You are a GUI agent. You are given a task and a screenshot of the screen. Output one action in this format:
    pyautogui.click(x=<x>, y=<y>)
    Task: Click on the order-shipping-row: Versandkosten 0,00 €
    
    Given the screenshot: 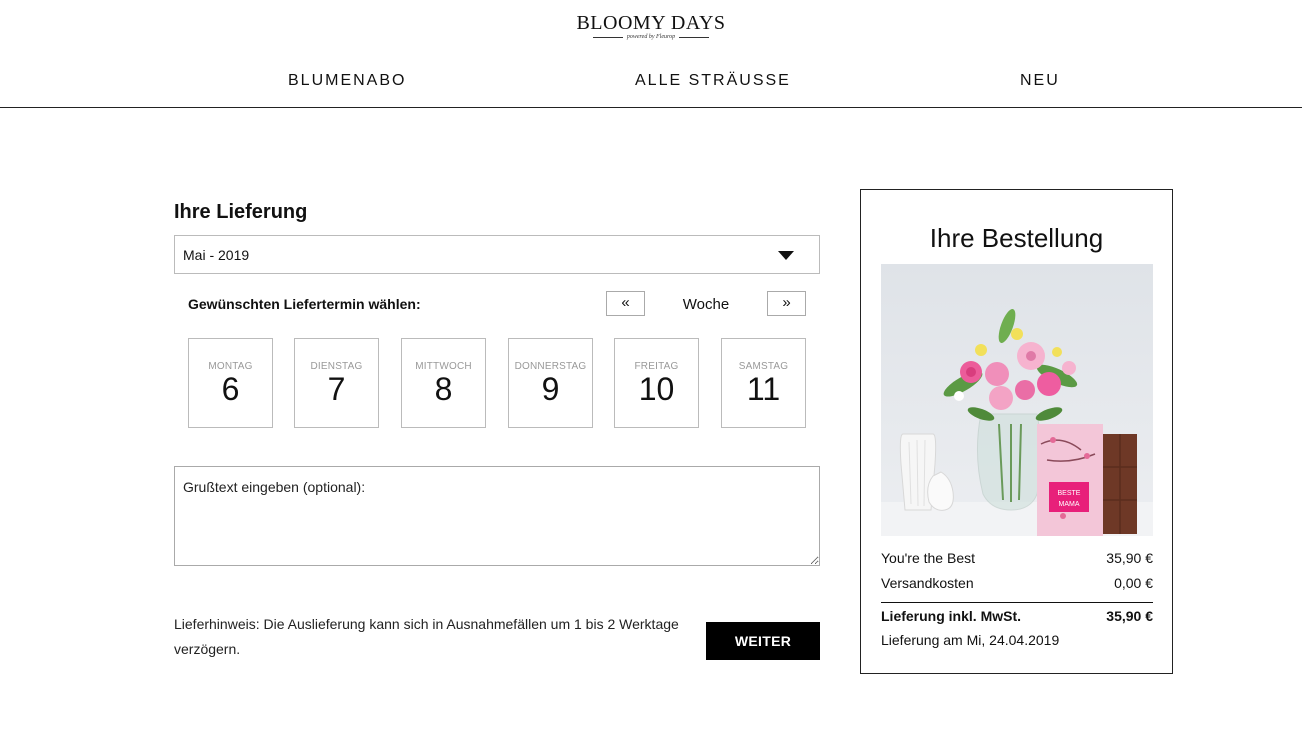 What is the action you would take?
    pyautogui.click(x=1017, y=583)
    